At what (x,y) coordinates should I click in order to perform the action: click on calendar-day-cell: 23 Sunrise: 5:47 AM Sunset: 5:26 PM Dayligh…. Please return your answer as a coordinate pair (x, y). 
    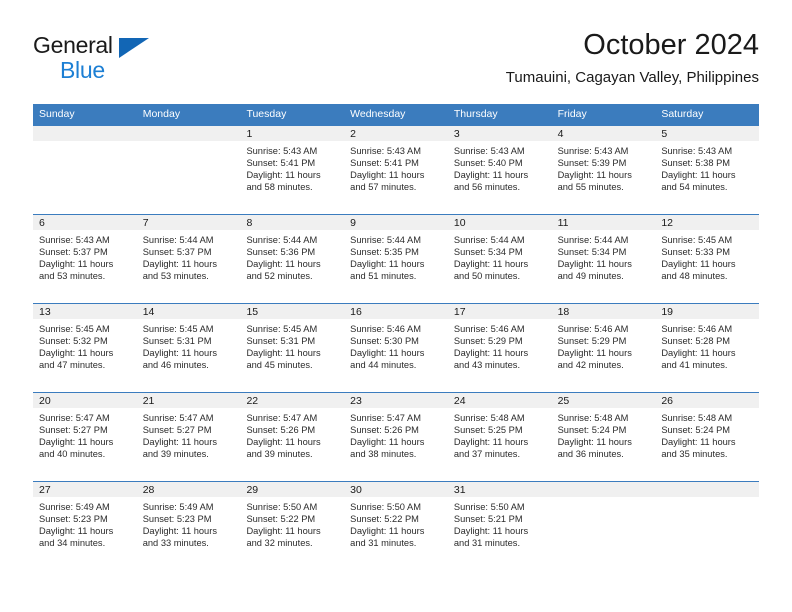
    Looking at the image, I should click on (396, 436).